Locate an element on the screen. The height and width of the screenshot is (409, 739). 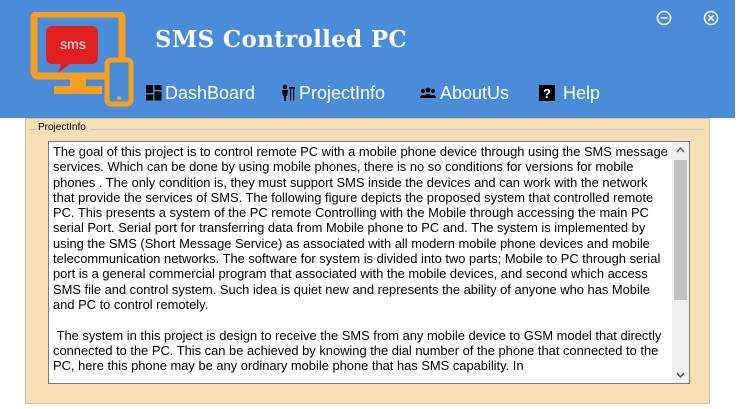
nav-label-dashboard: DashBoard is located at coordinates (210, 92).